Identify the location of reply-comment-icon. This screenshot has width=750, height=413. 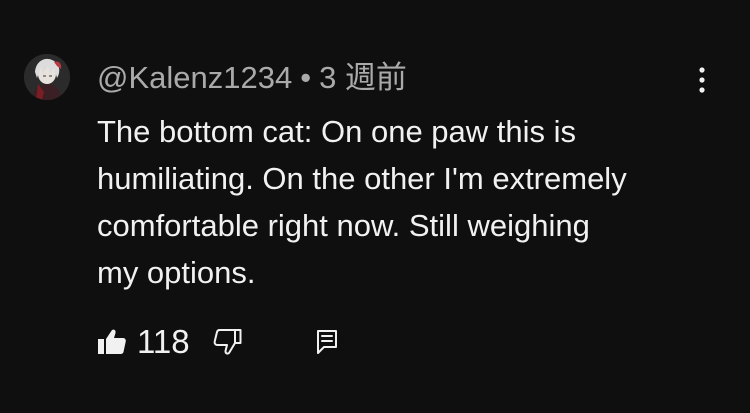
(326, 342).